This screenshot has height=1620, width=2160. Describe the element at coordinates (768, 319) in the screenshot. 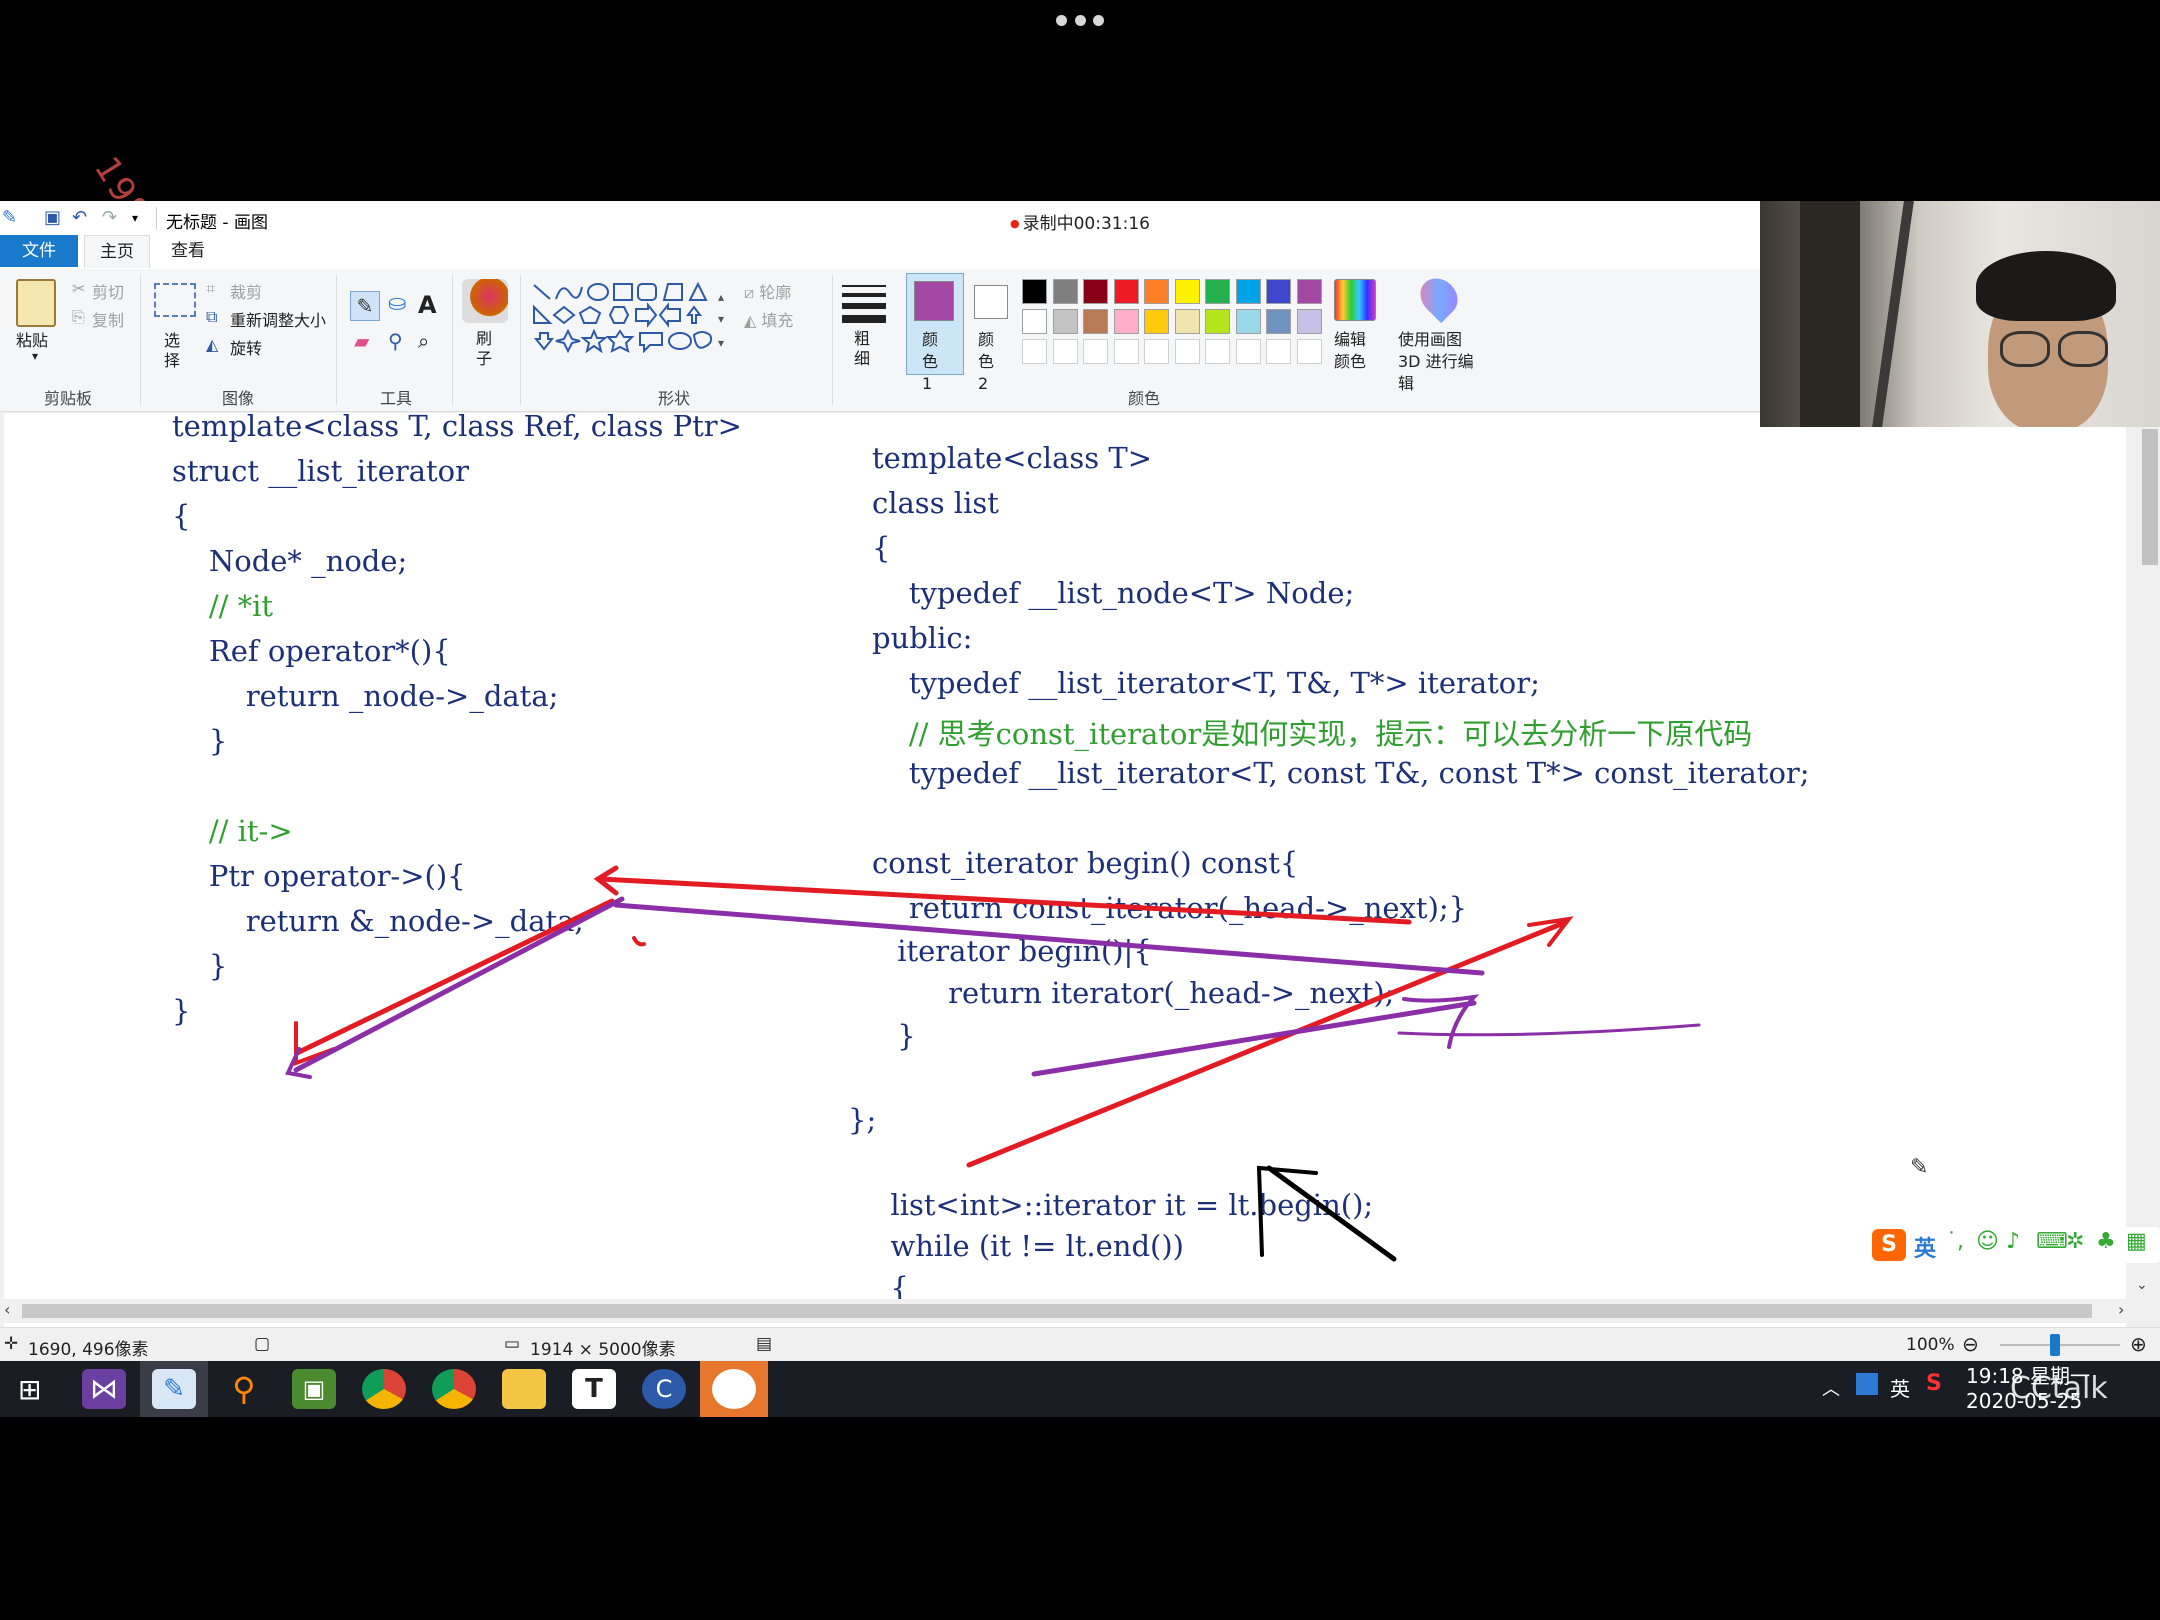

I see `fill-button: ◭ 填充` at that location.